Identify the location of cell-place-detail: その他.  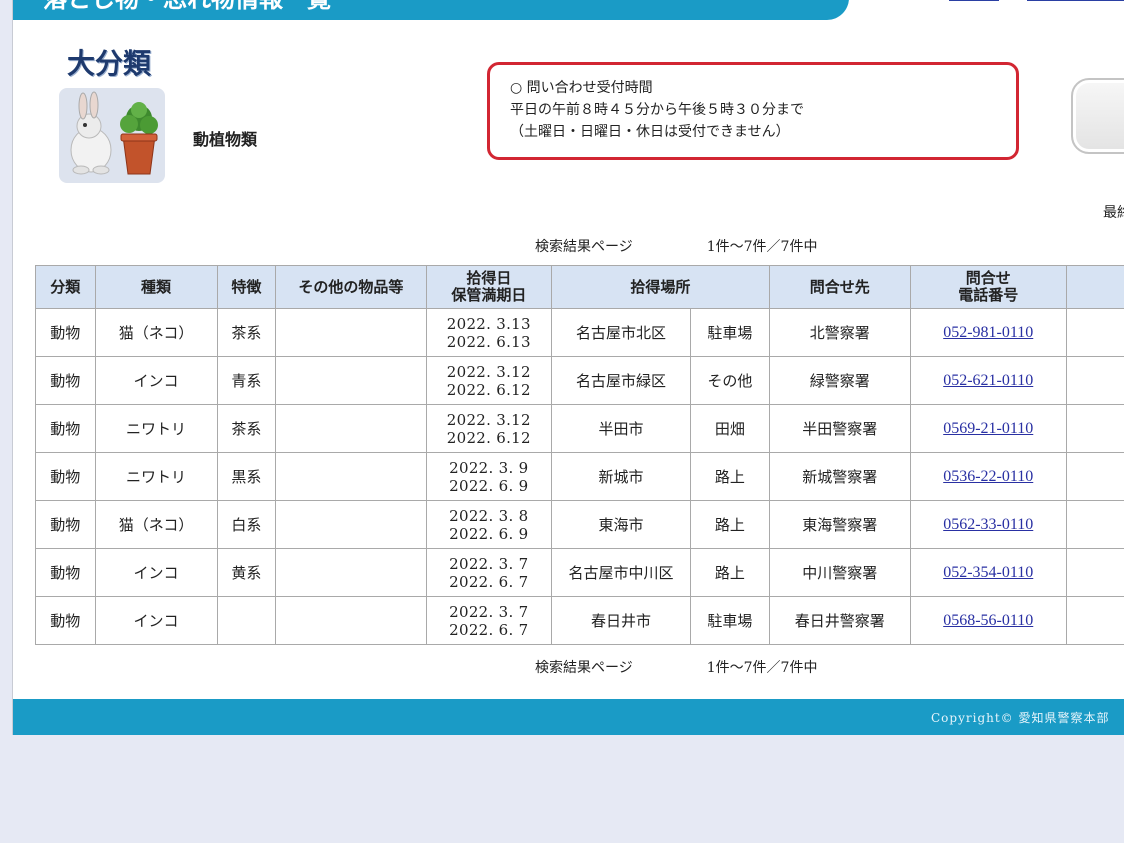
(729, 380).